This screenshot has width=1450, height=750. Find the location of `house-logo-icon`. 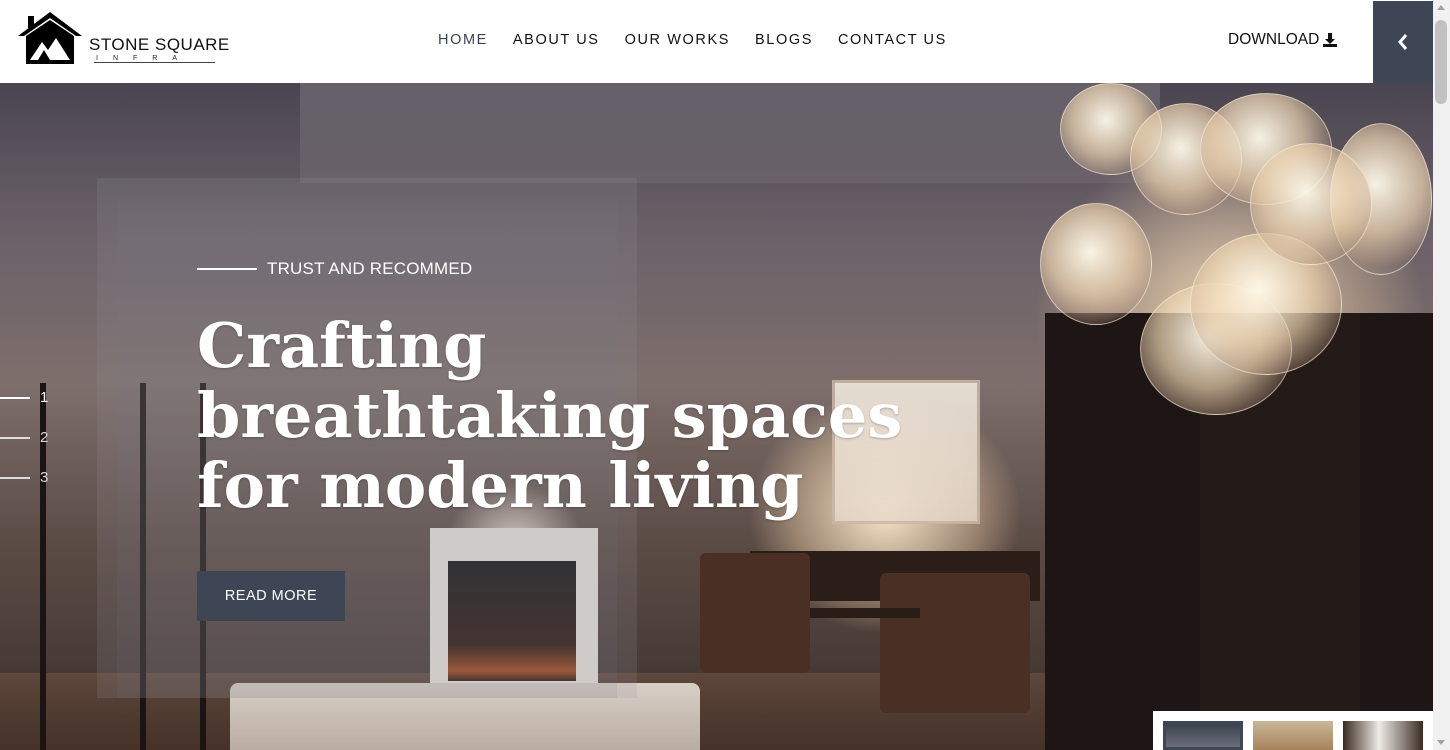

house-logo-icon is located at coordinates (50, 38).